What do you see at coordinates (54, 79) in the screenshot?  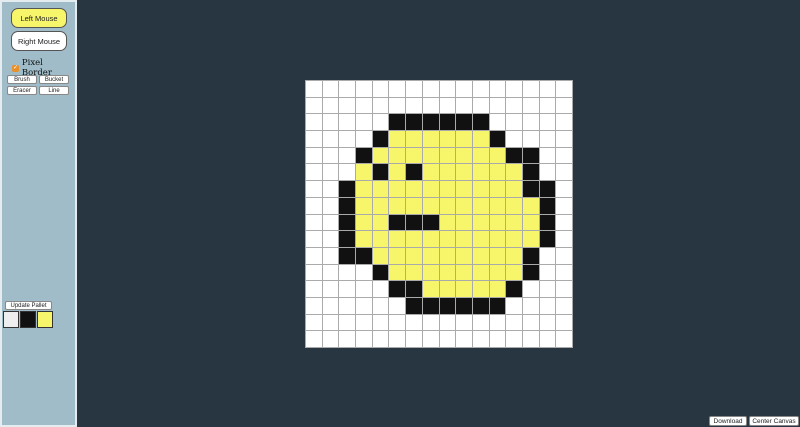 I see `bucket-button: Bucket` at bounding box center [54, 79].